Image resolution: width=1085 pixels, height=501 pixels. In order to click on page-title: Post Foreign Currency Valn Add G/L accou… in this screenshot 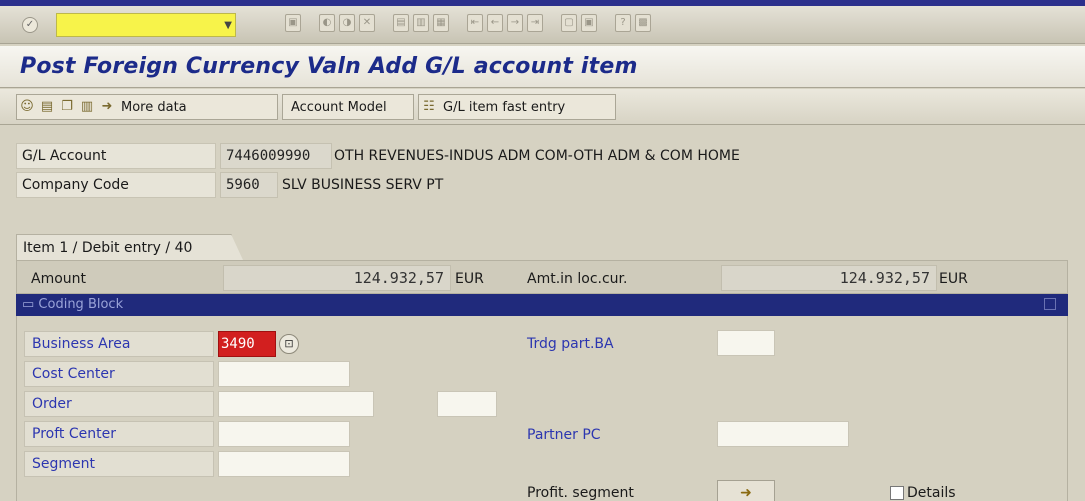, I will do `click(329, 66)`.